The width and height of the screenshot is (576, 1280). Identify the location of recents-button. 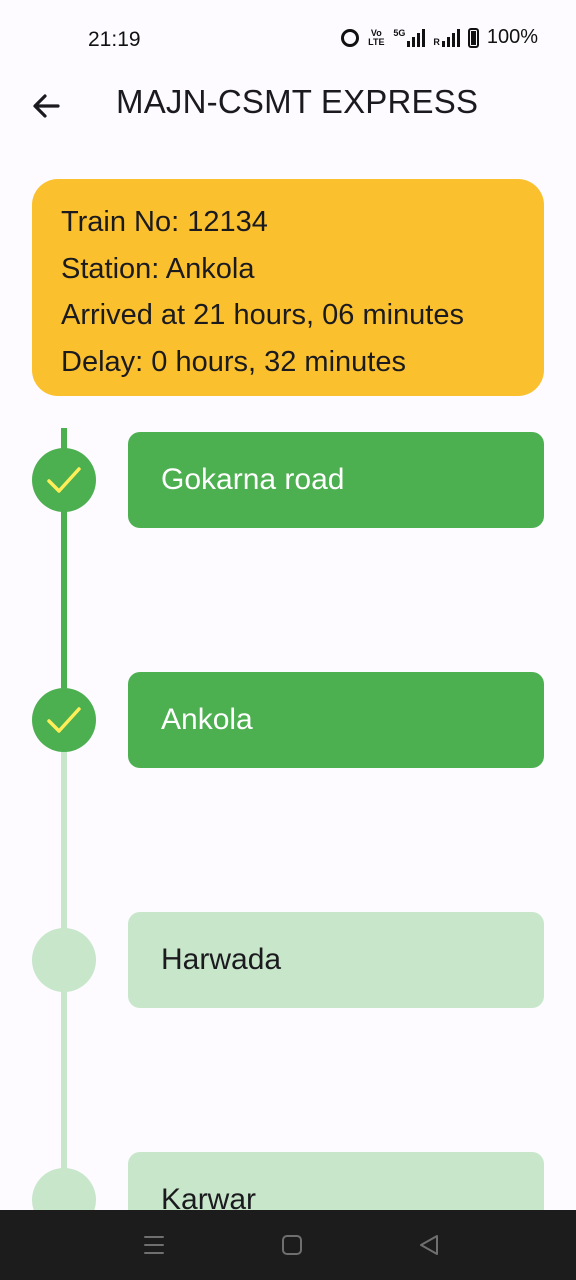
(154, 1245).